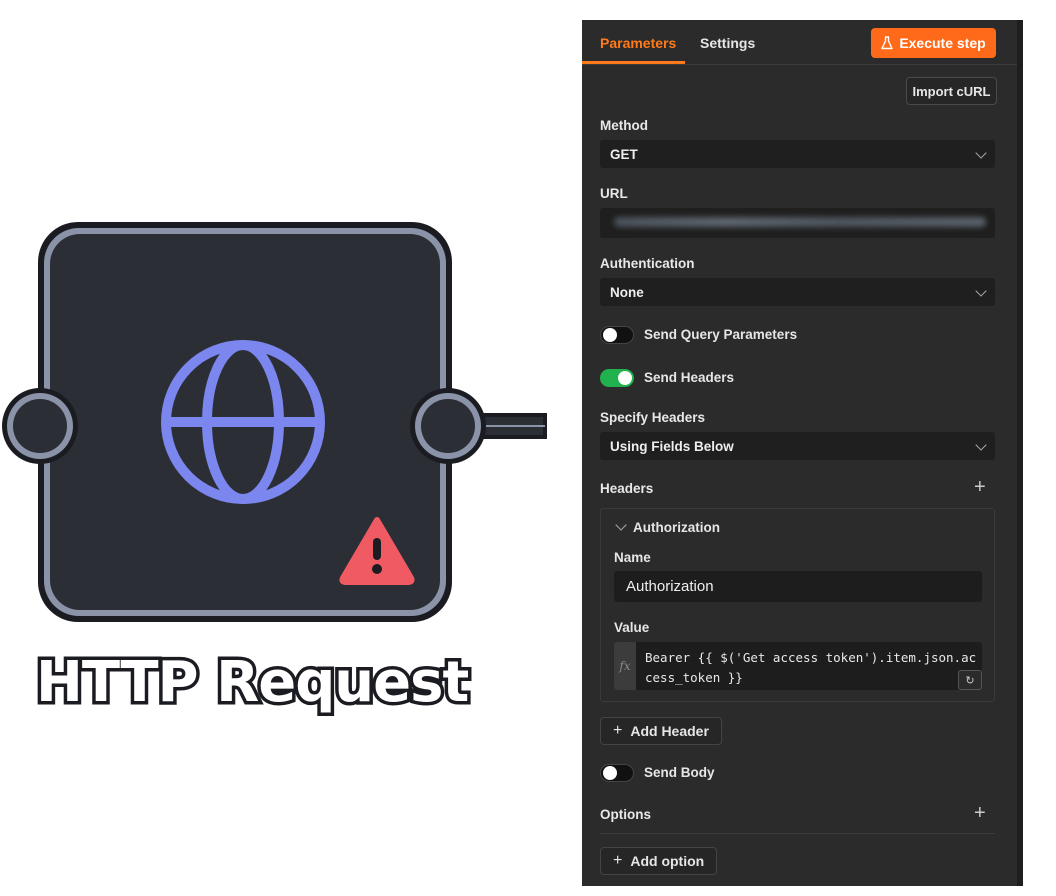 This screenshot has width=1056, height=896. Describe the element at coordinates (617, 773) in the screenshot. I see `send-body-toggle` at that location.